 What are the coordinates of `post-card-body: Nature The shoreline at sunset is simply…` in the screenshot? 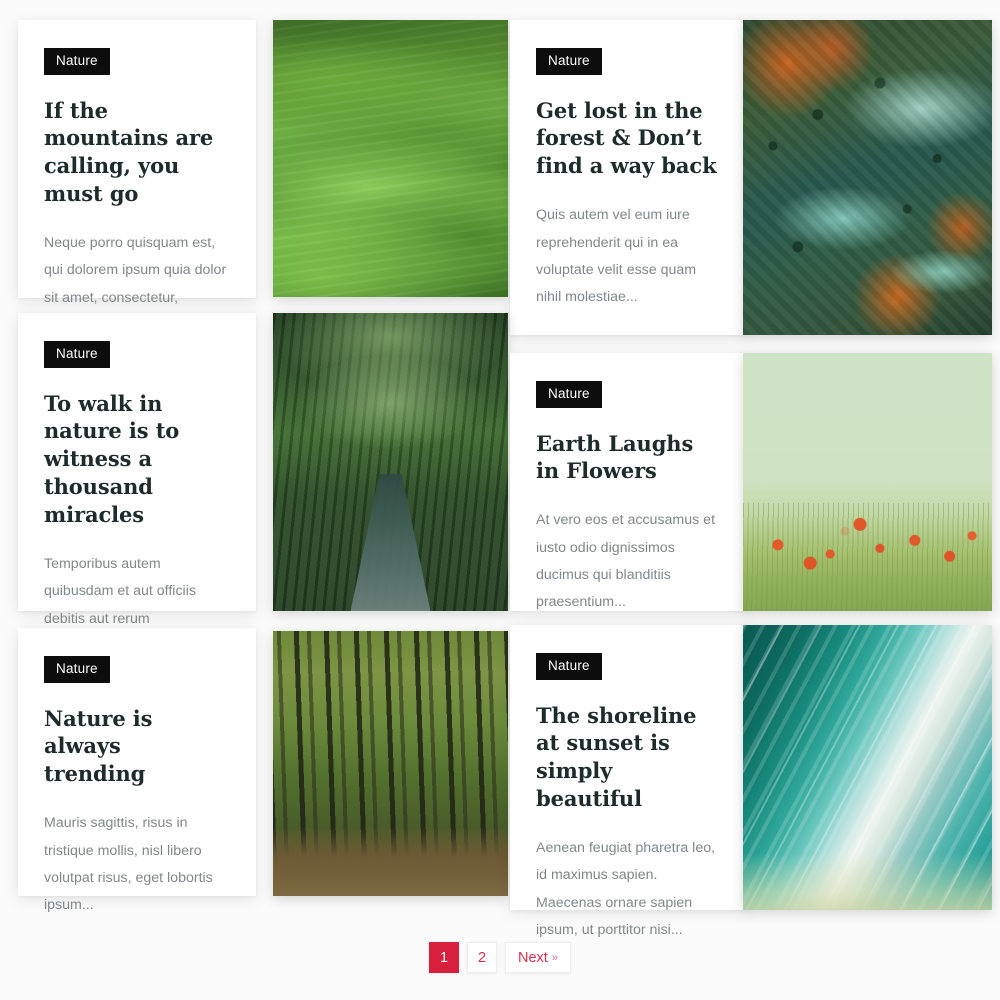 It's located at (629, 799).